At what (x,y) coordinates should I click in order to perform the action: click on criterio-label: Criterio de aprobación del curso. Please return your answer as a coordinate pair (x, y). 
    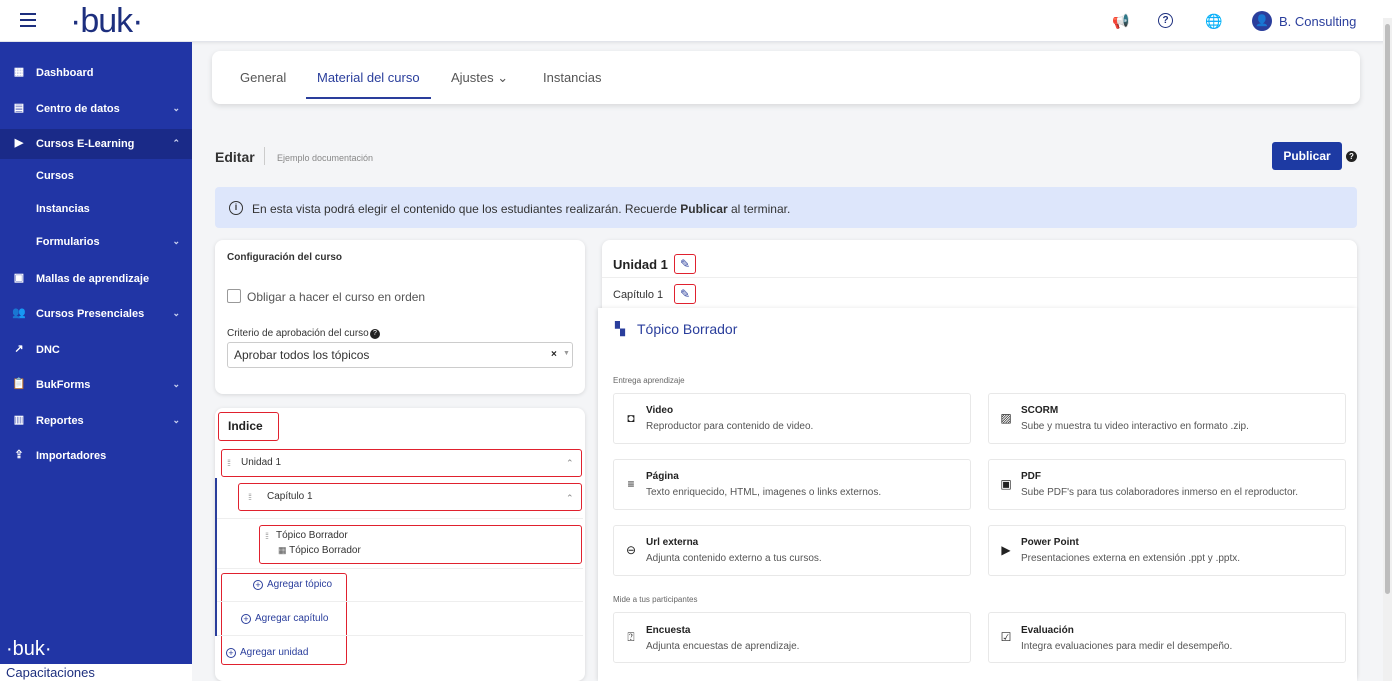
    Looking at the image, I should click on (298, 333).